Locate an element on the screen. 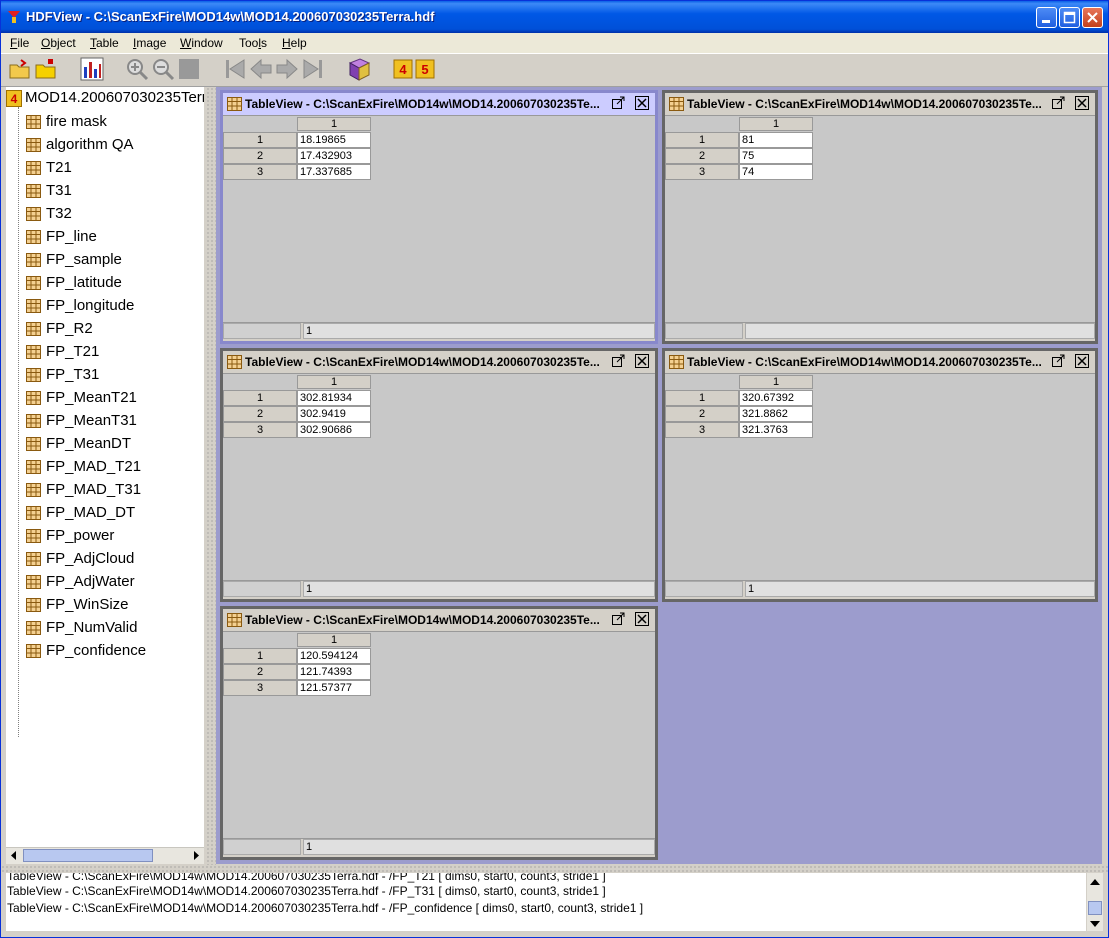 The image size is (1109, 938). tree-scroll-thumb is located at coordinates (88, 855).